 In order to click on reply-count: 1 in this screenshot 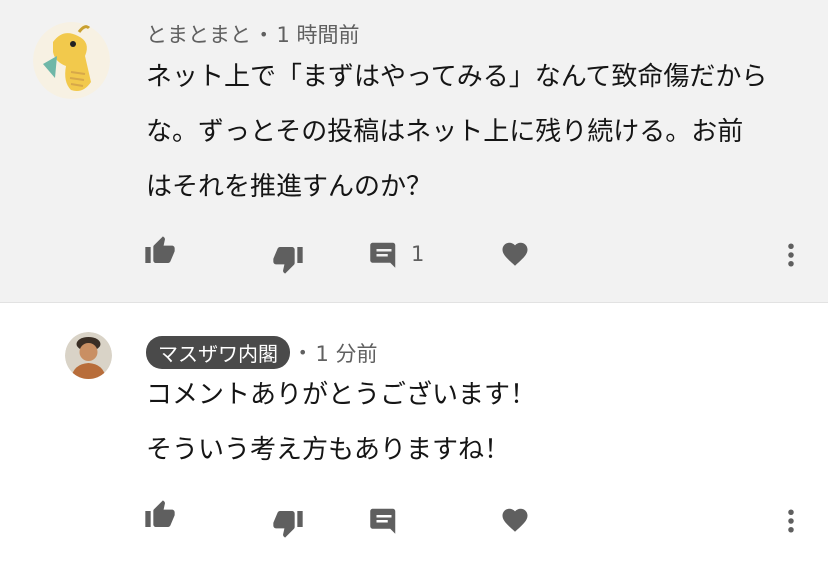, I will do `click(418, 254)`.